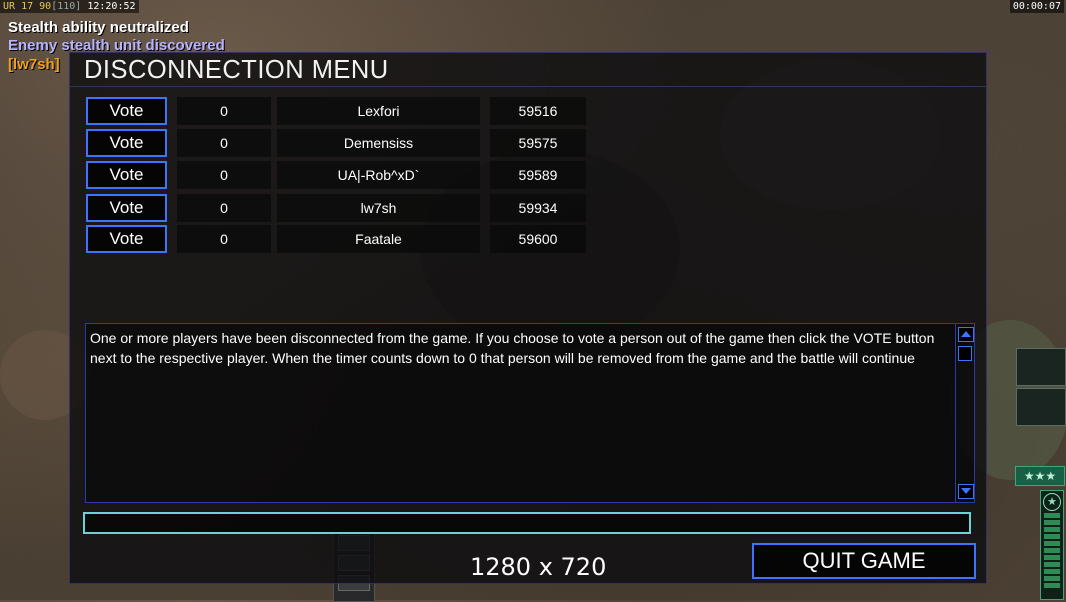 This screenshot has height=602, width=1066. I want to click on rank-icon: ★, so click(1052, 502).